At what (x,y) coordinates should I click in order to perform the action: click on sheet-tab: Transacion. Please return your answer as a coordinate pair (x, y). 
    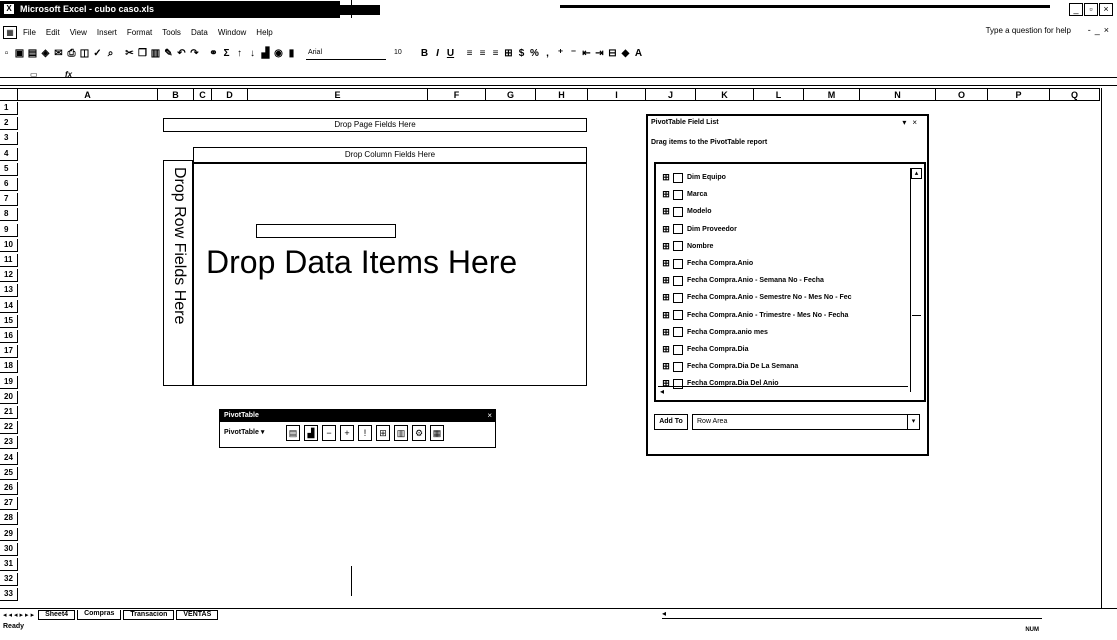
    Looking at the image, I should click on (149, 614).